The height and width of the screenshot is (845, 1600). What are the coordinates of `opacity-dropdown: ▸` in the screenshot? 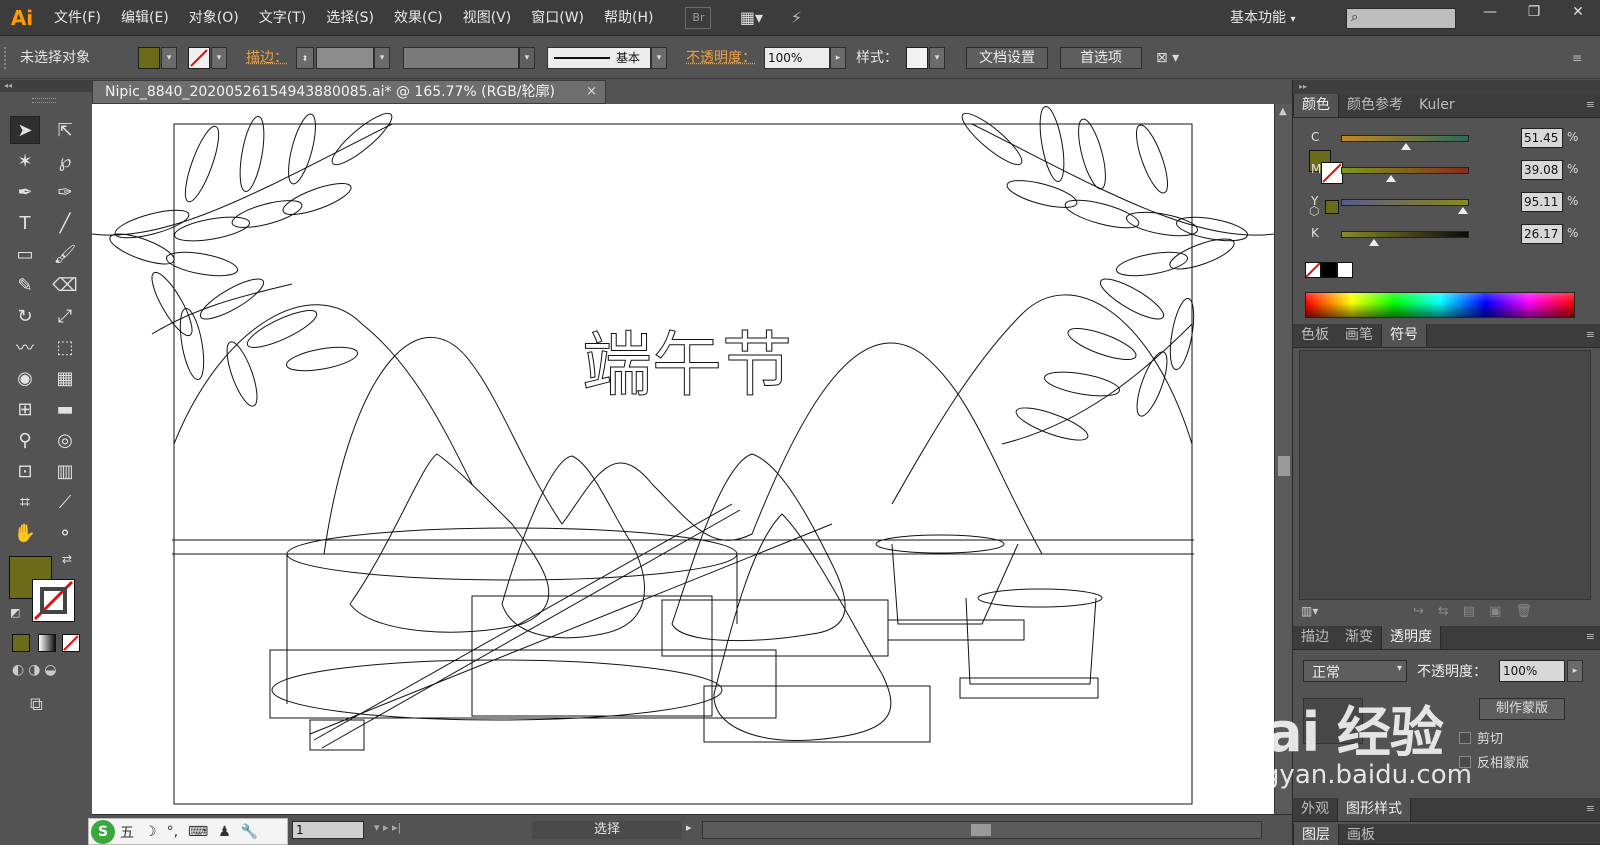 It's located at (838, 58).